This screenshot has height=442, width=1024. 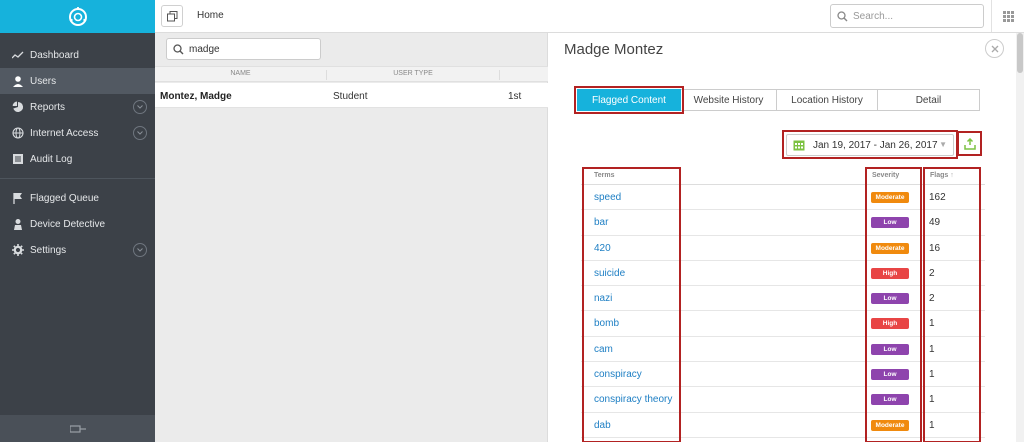 What do you see at coordinates (241, 75) in the screenshot?
I see `column-name: NAME` at bounding box center [241, 75].